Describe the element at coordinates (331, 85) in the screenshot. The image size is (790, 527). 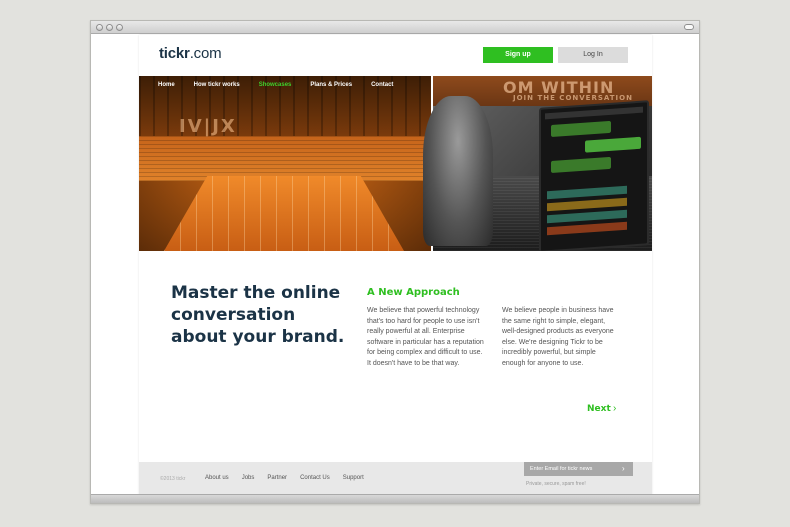
I see `nav-plans-prices: Plans & Prices` at that location.